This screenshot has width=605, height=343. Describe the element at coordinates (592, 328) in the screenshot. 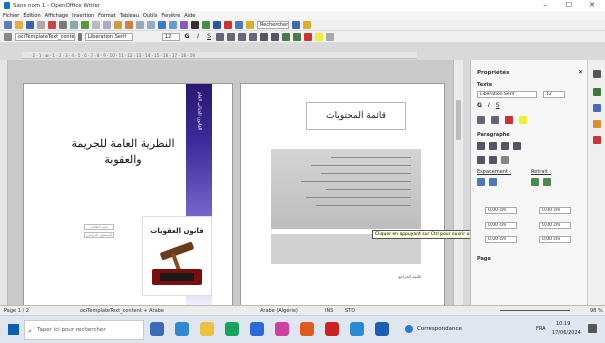

I see `notifications-icon` at that location.